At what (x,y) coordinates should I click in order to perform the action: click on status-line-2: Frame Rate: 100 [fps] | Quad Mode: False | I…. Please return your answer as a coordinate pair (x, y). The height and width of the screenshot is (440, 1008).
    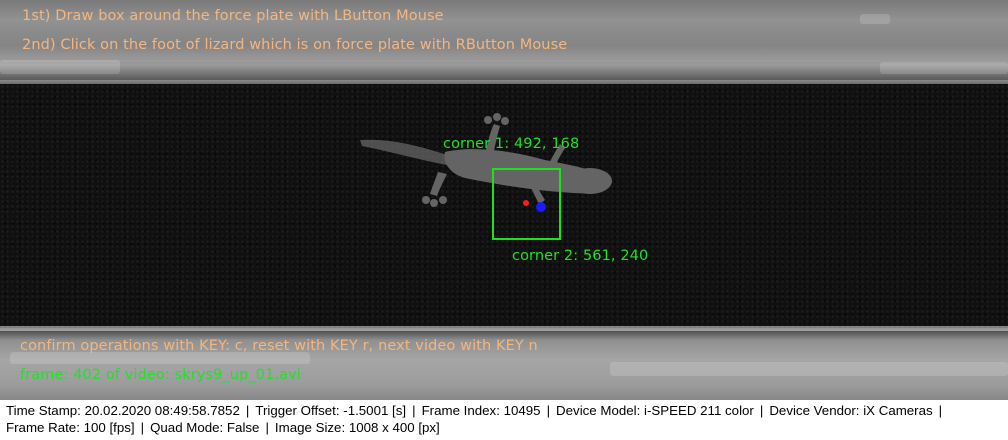
    Looking at the image, I should click on (223, 428).